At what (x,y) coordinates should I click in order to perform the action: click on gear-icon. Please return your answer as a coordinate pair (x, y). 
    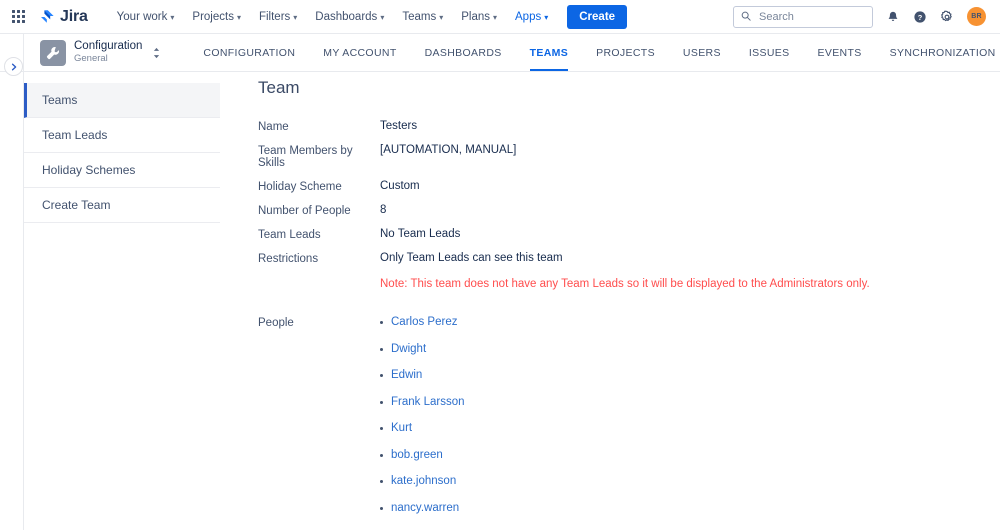
    Looking at the image, I should click on (947, 17).